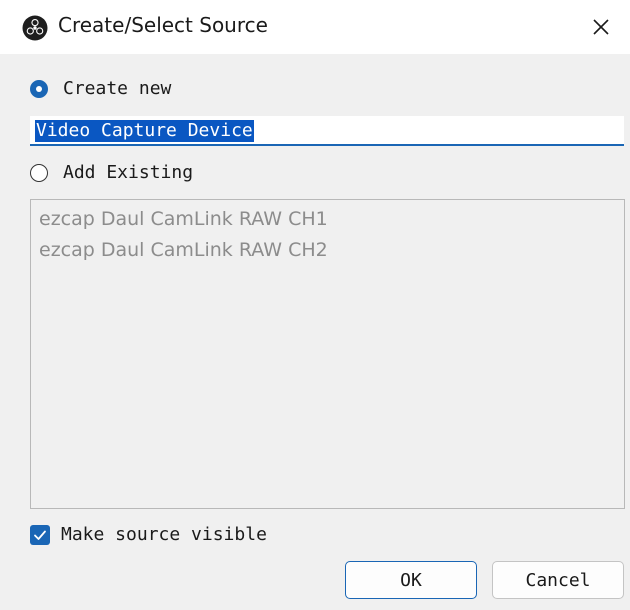 The height and width of the screenshot is (610, 630). I want to click on ok-button: OK, so click(411, 580).